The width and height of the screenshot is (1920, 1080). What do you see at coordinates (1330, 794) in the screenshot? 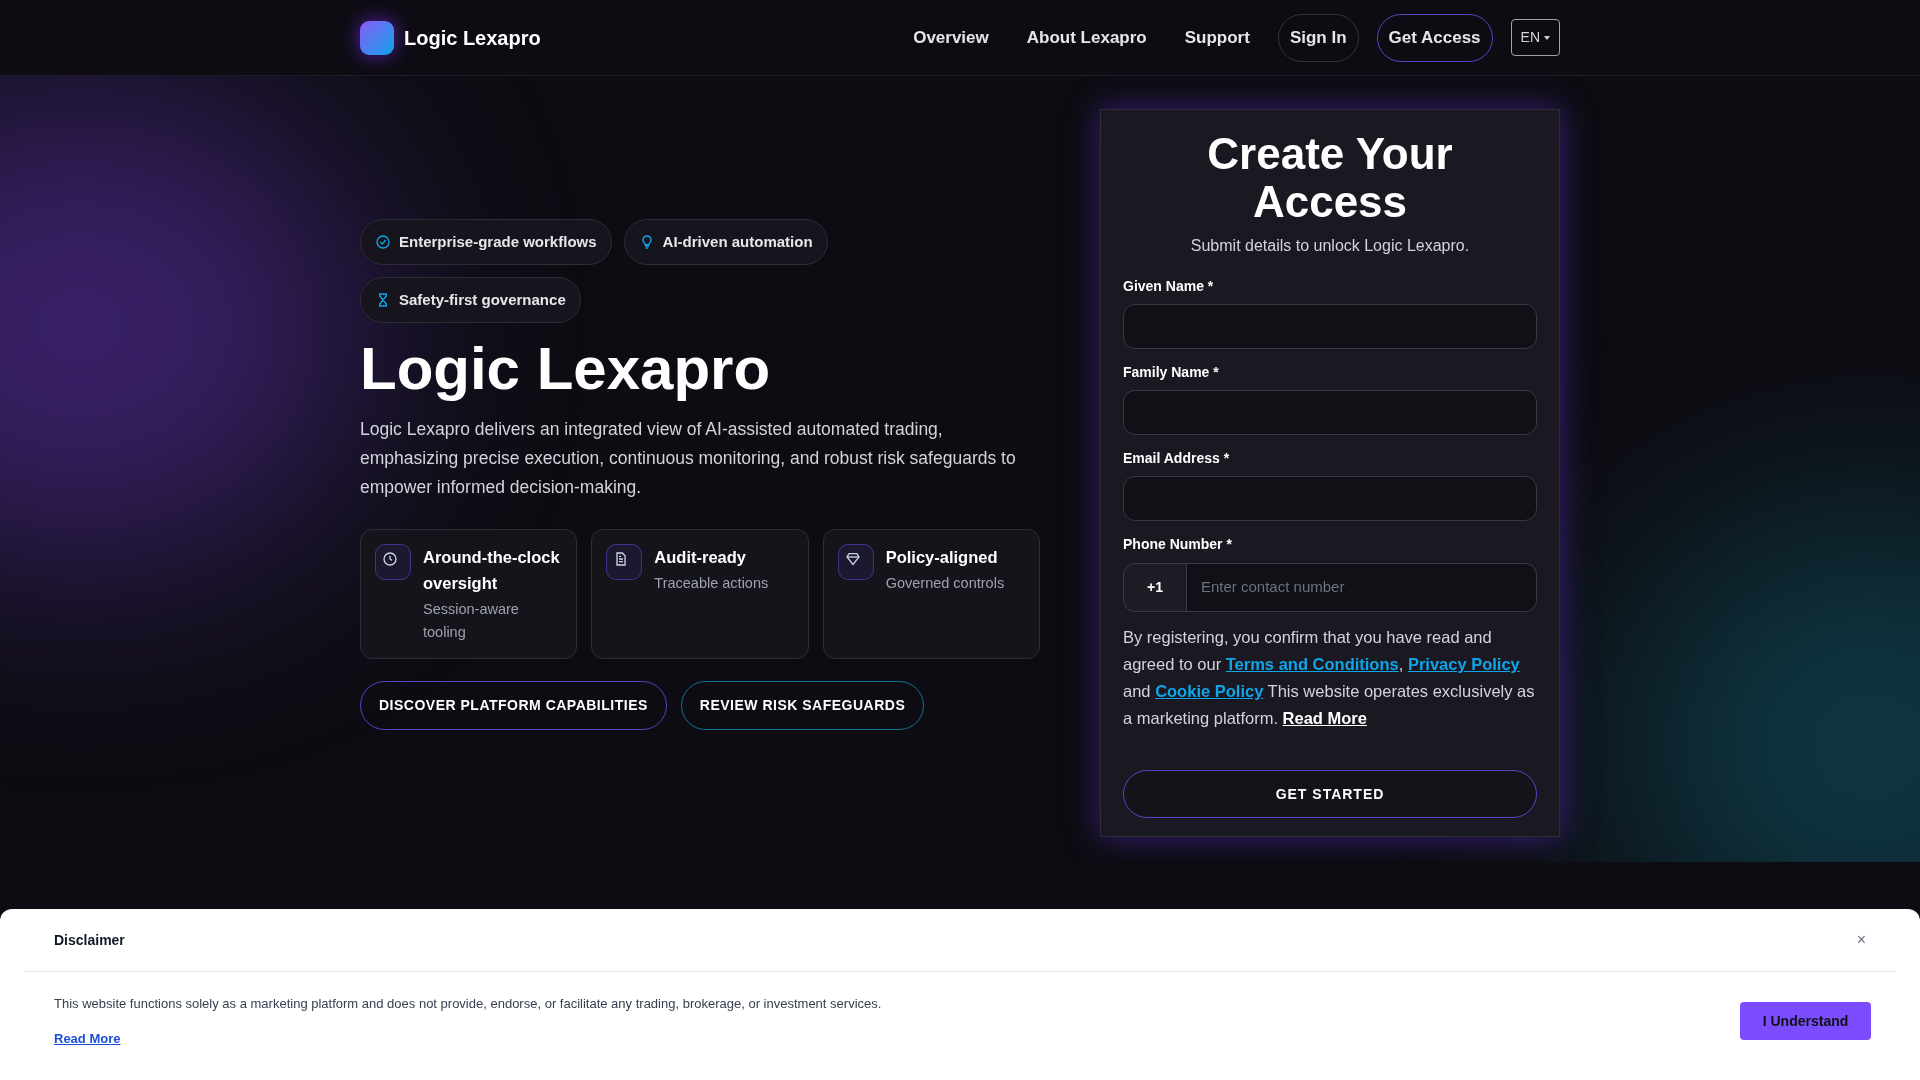
I see `get-started-button: GET STARTED` at bounding box center [1330, 794].